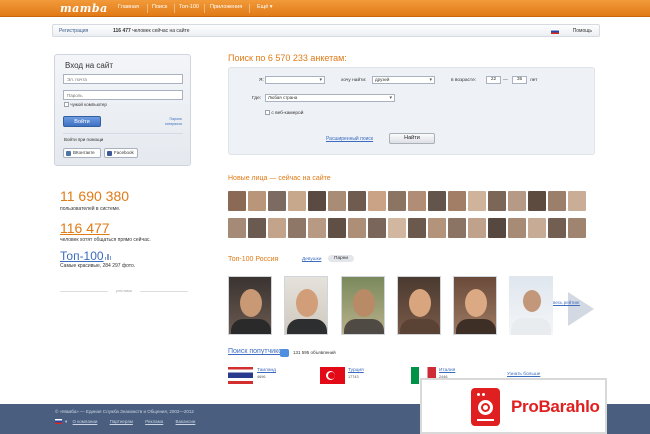 The image size is (650, 434). What do you see at coordinates (73, 31) in the screenshot?
I see `register-link: Регистрация` at bounding box center [73, 31].